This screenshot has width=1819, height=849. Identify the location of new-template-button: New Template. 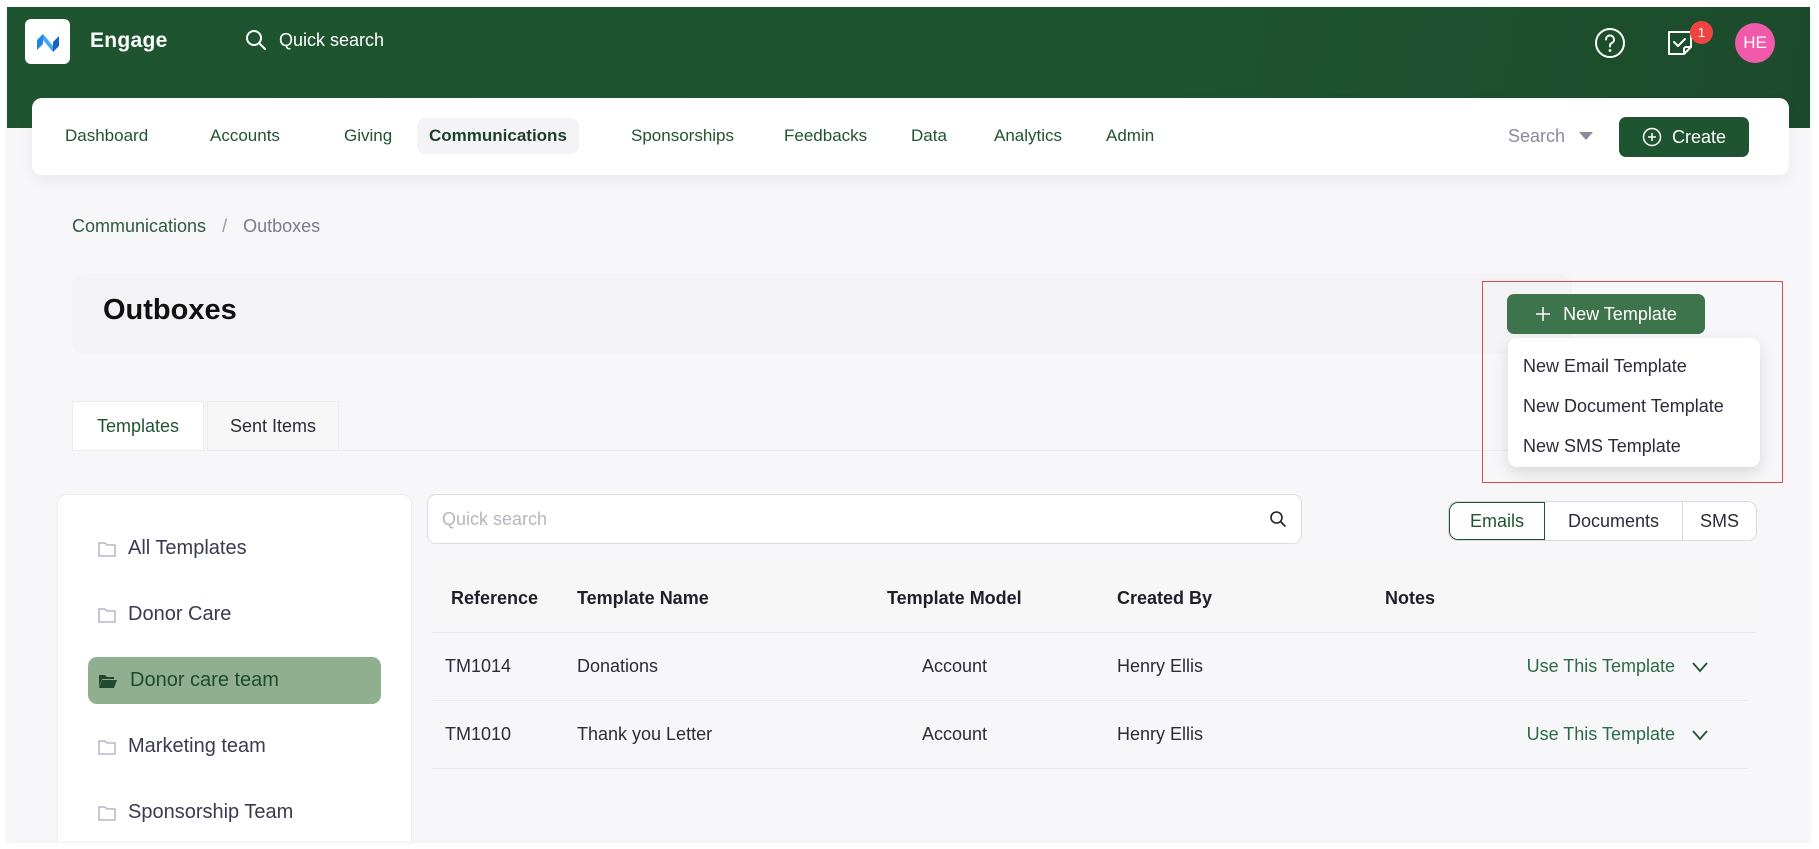
(1606, 314).